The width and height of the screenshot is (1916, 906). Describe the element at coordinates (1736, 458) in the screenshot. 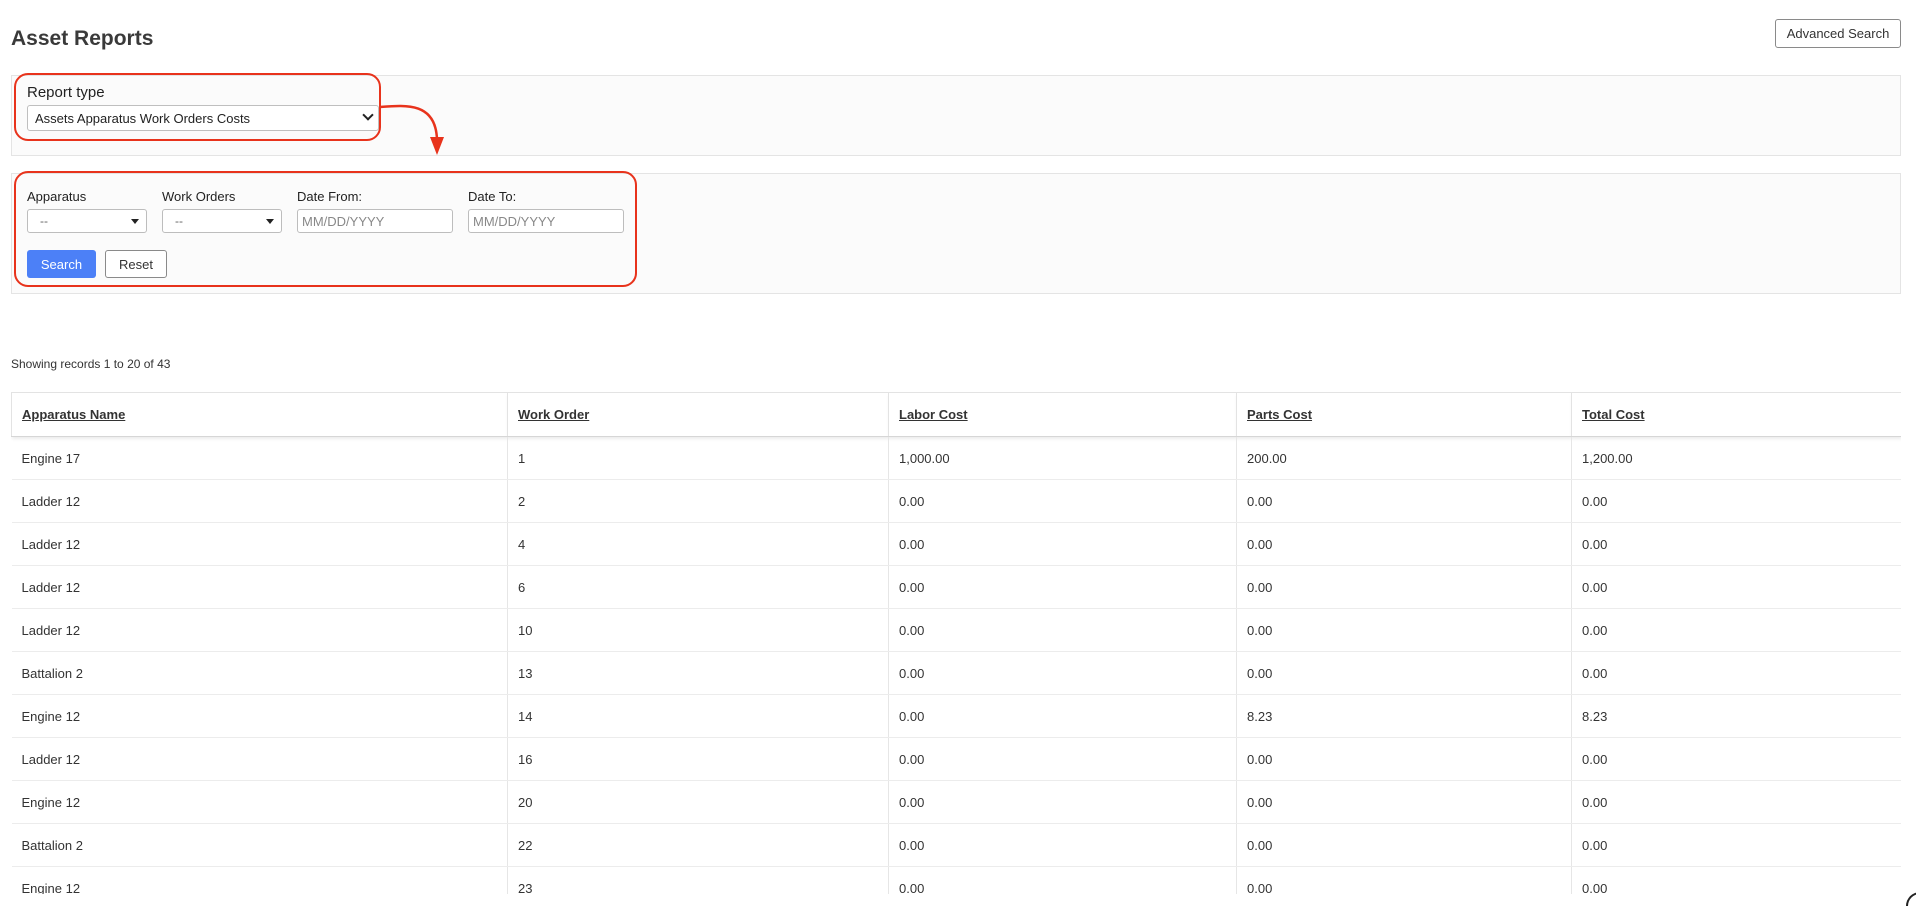

I see `cell-total-cost: 1,200.00` at that location.